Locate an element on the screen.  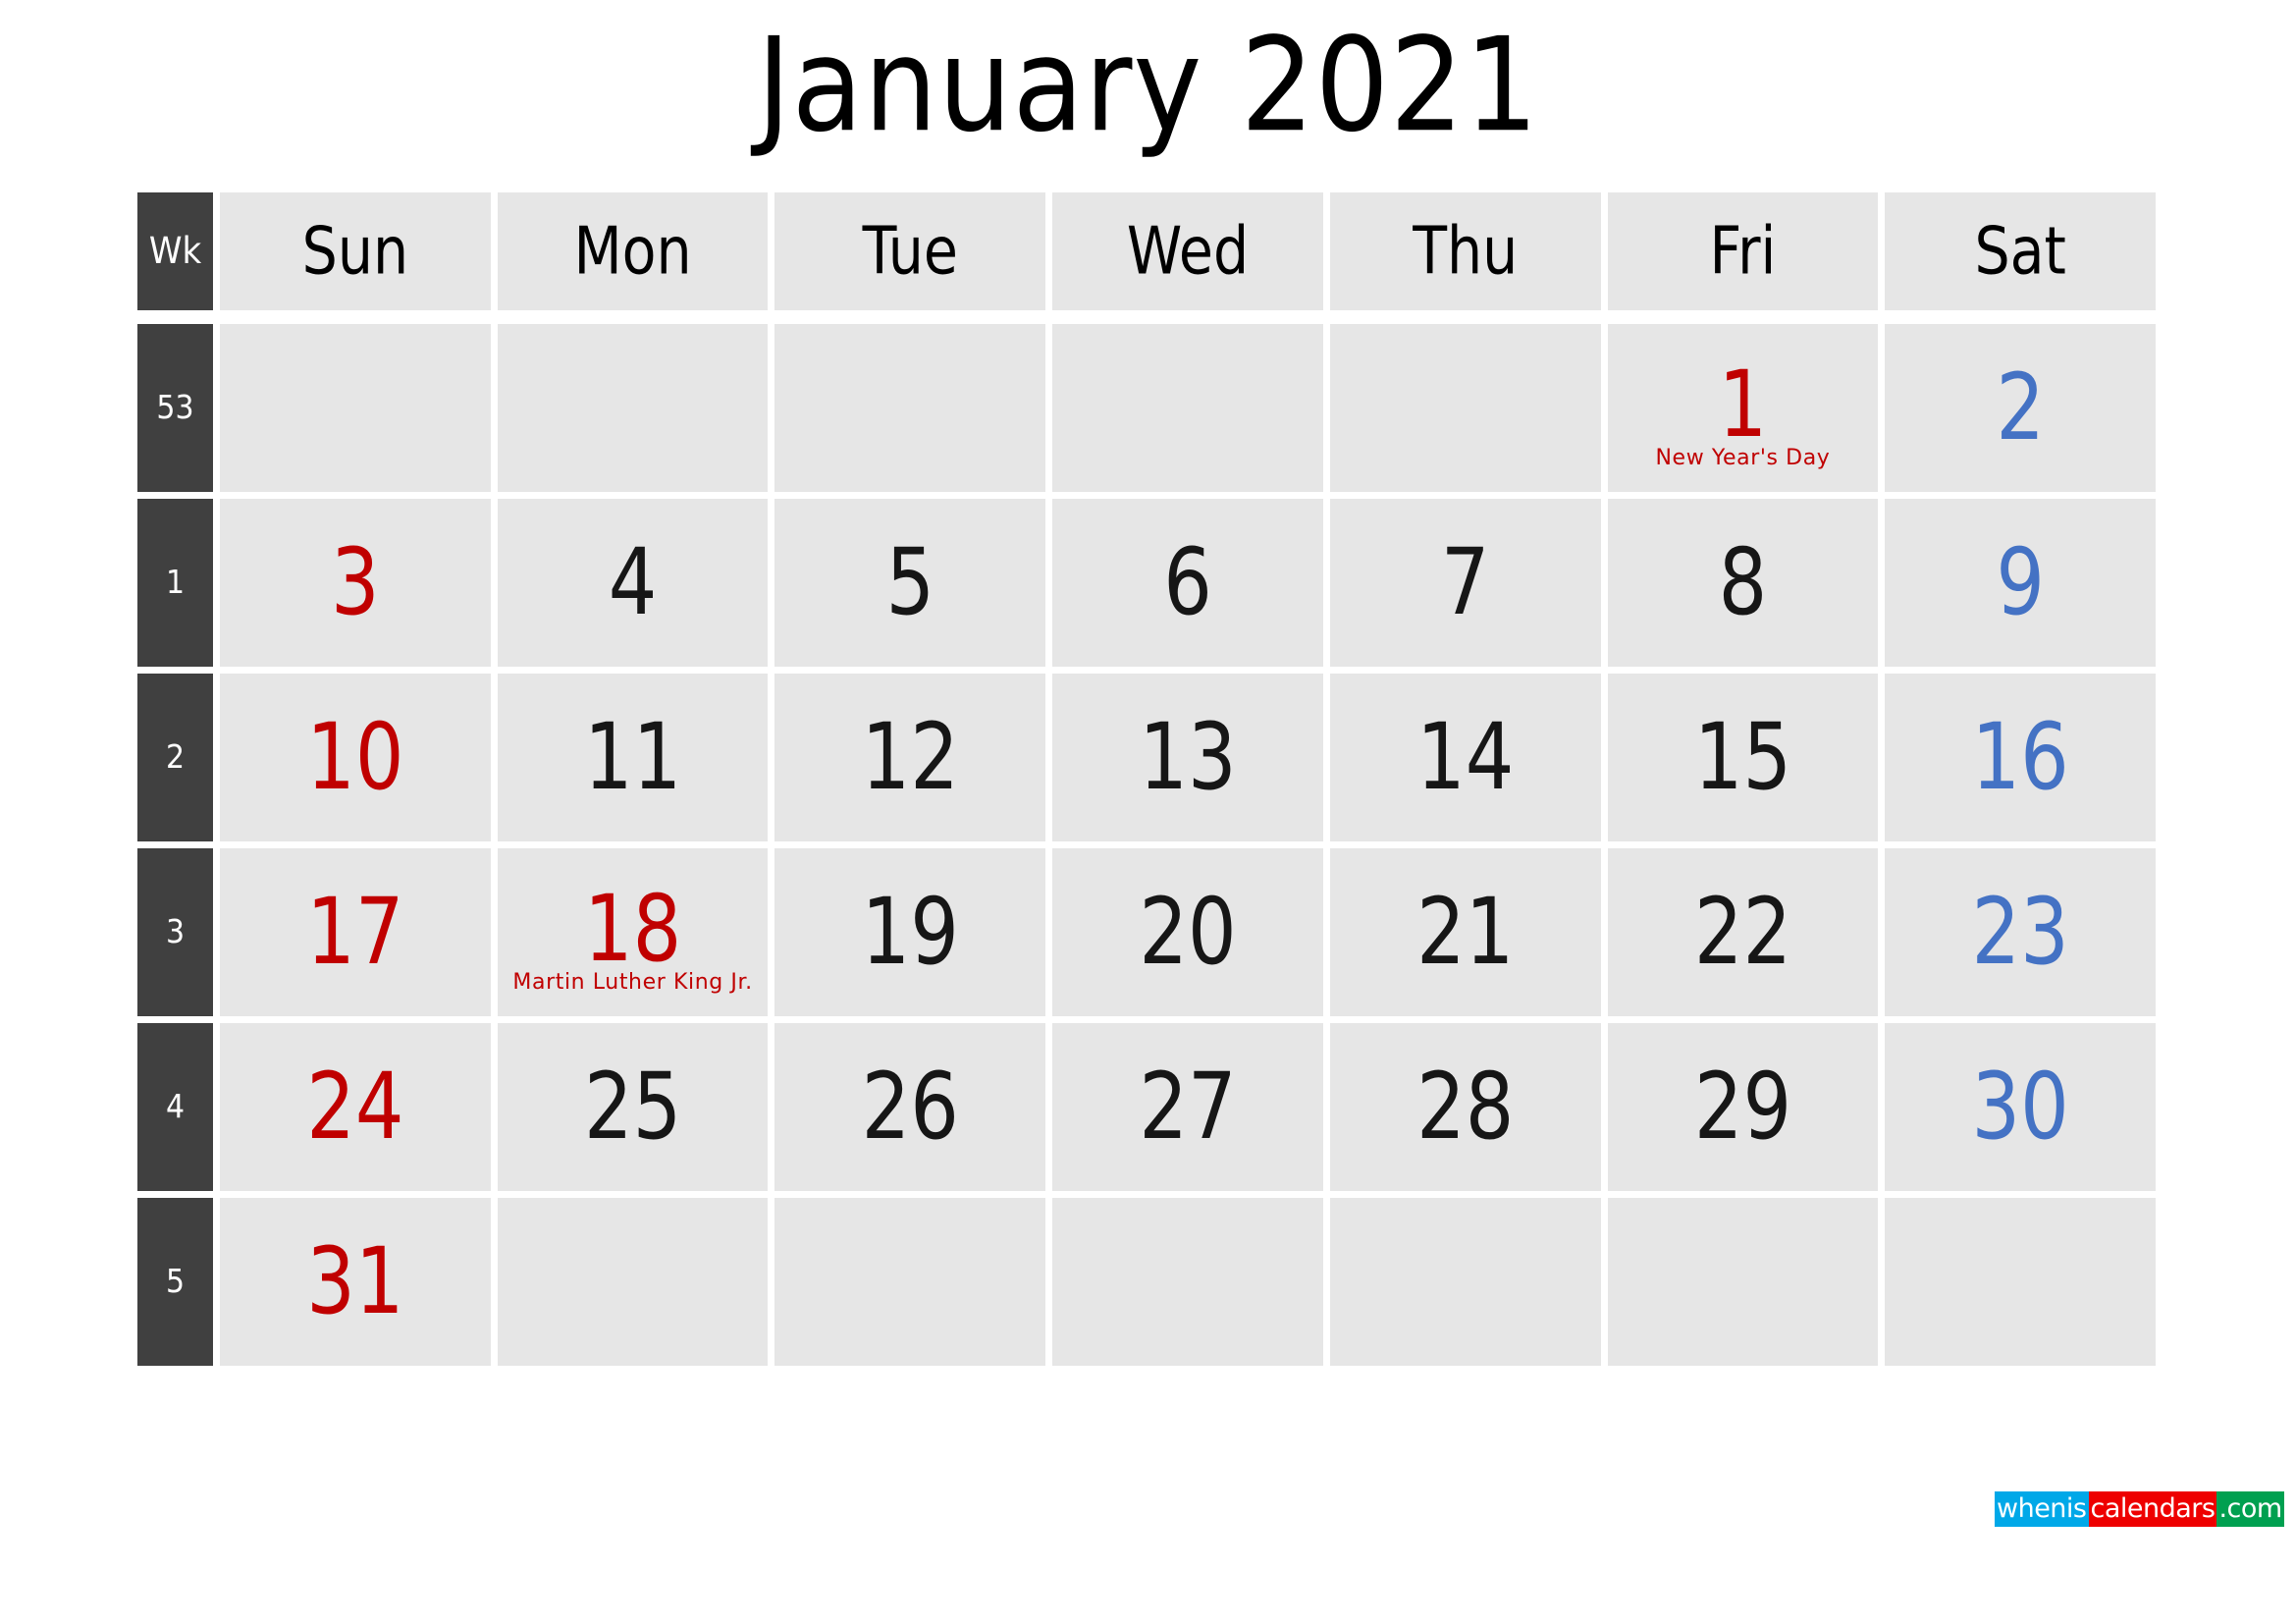
day-number: 16 is located at coordinates (2020, 757).